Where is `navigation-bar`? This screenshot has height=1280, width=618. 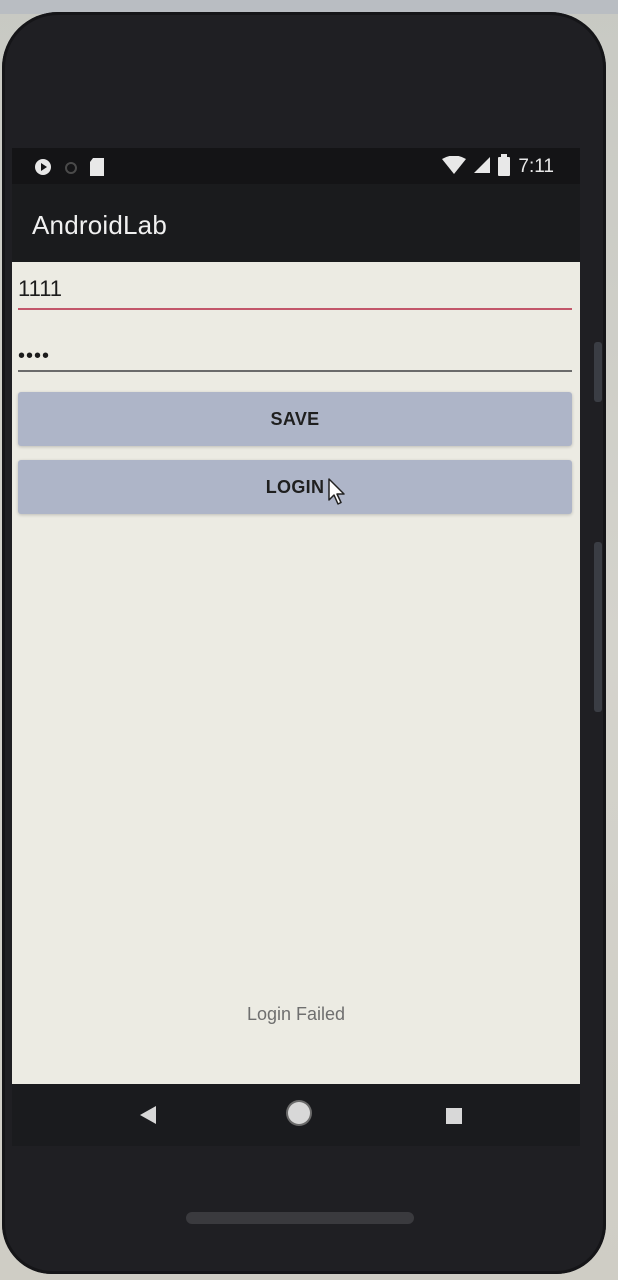
navigation-bar is located at coordinates (296, 1115).